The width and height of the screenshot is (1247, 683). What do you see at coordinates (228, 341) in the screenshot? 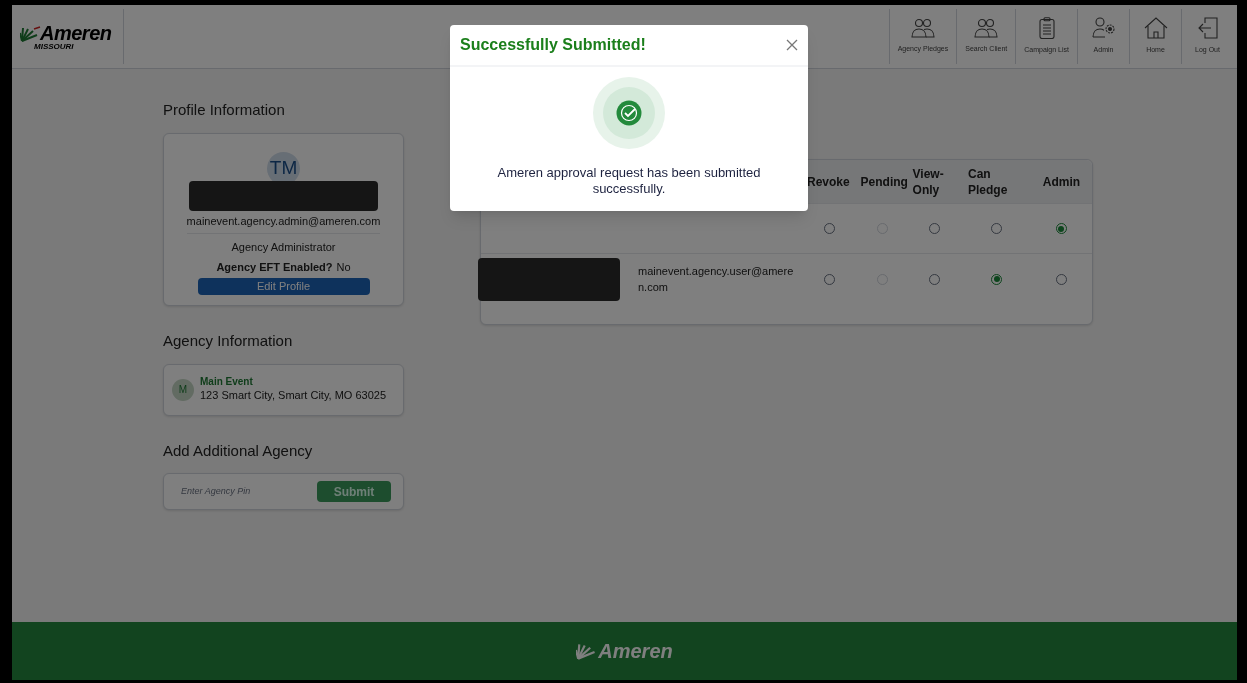
I see `section-heading: Agency Information` at bounding box center [228, 341].